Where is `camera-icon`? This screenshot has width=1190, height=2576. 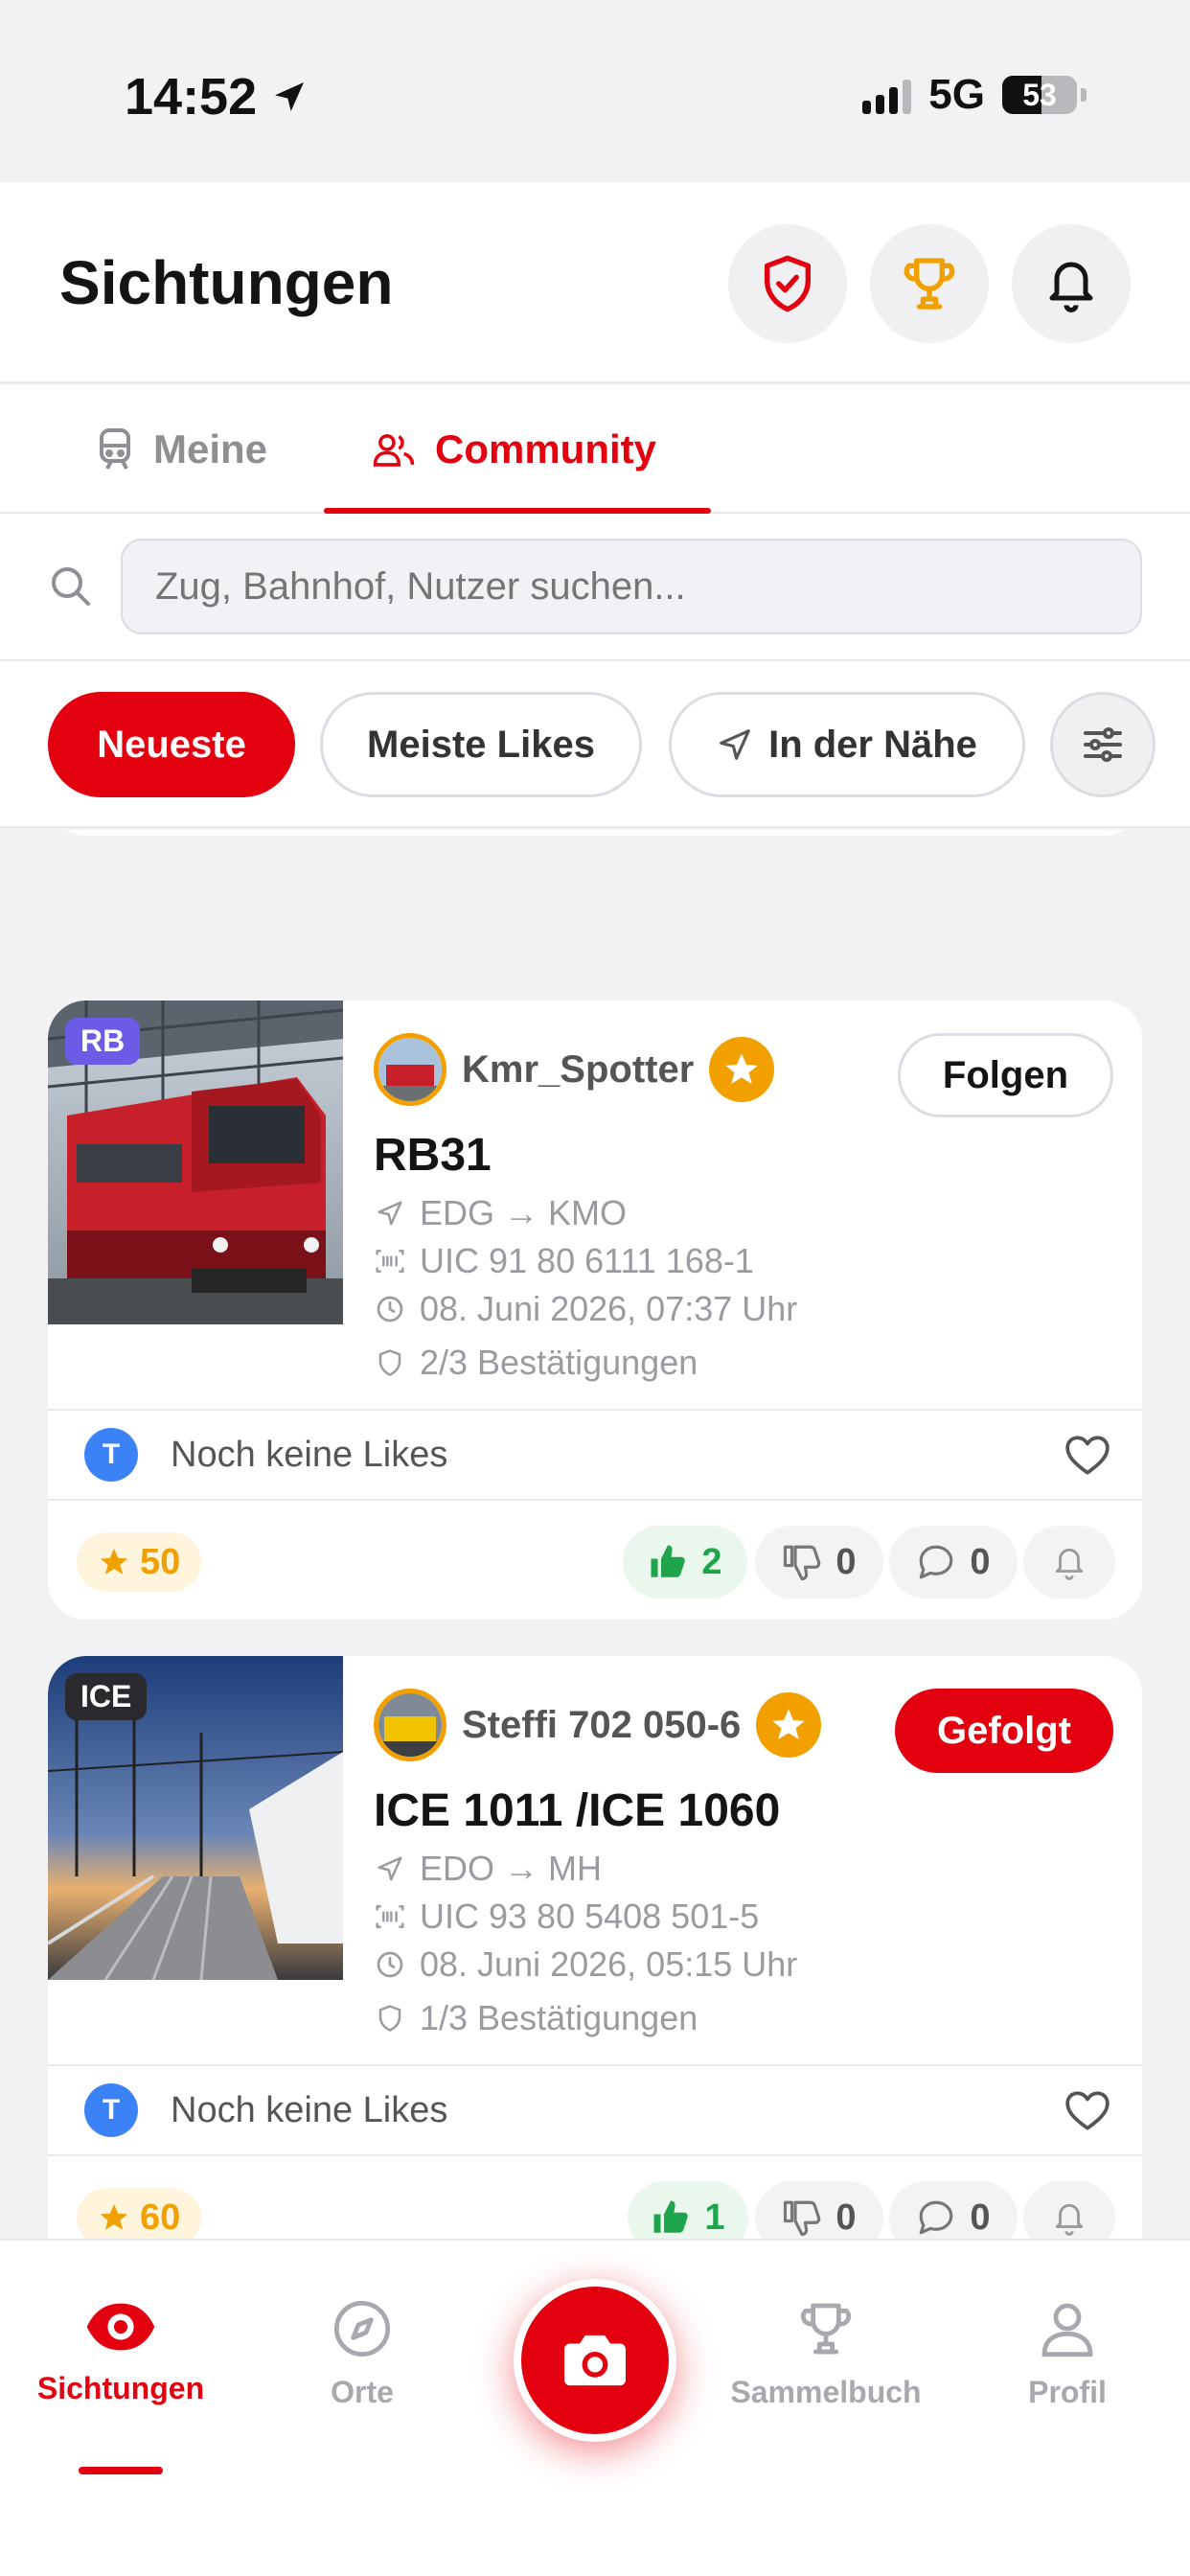 camera-icon is located at coordinates (595, 2360).